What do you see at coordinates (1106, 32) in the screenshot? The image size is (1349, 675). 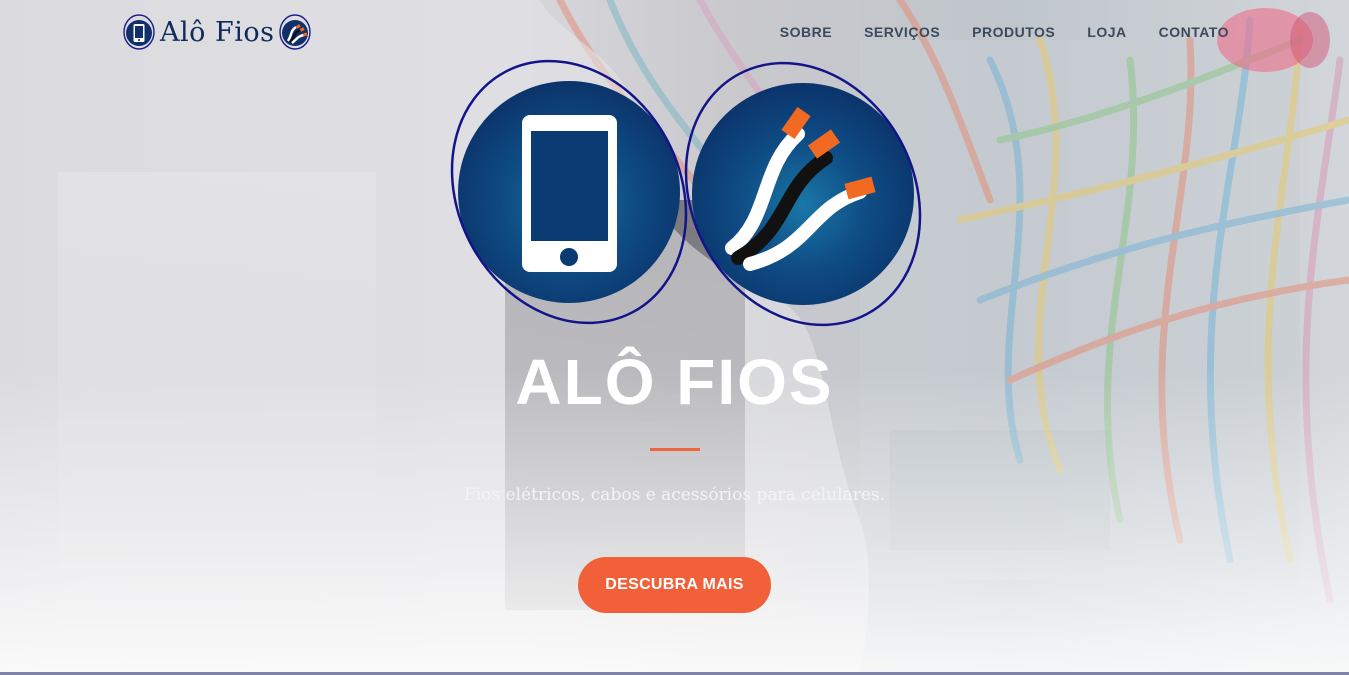 I see `nav-item-loja: LOJA` at bounding box center [1106, 32].